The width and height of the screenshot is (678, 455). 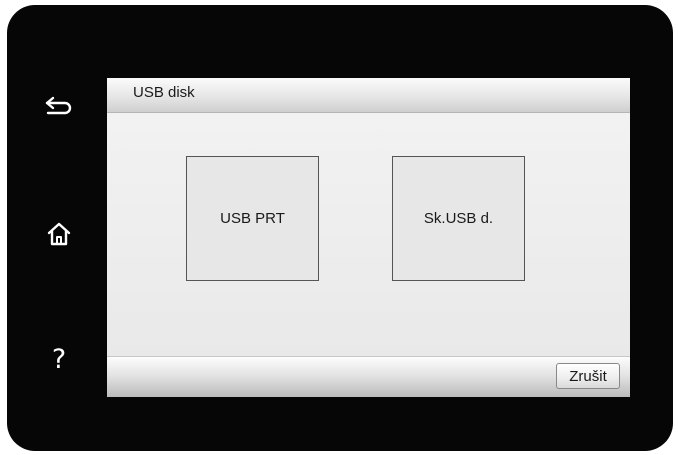 I want to click on title-bar: USB disk, so click(x=368, y=95).